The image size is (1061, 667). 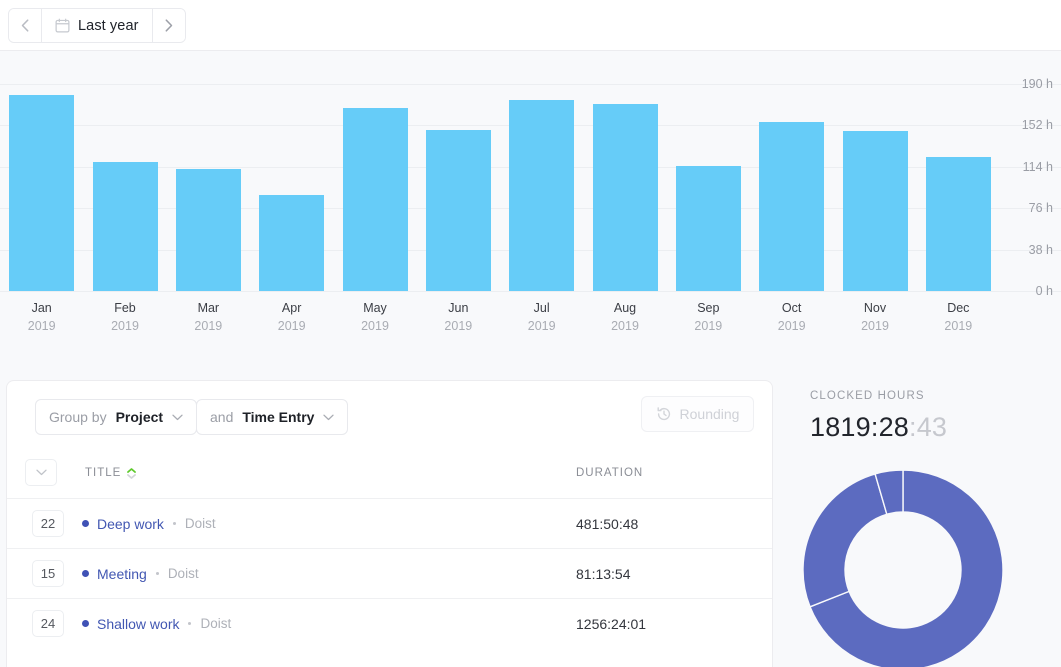 I want to click on column-header-title-label: TITLE, so click(x=103, y=473).